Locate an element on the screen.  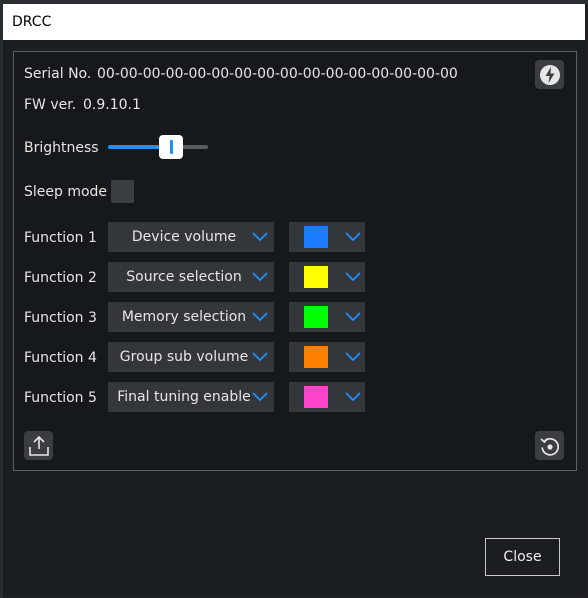
fw-value: 0.9.10.1 is located at coordinates (112, 105).